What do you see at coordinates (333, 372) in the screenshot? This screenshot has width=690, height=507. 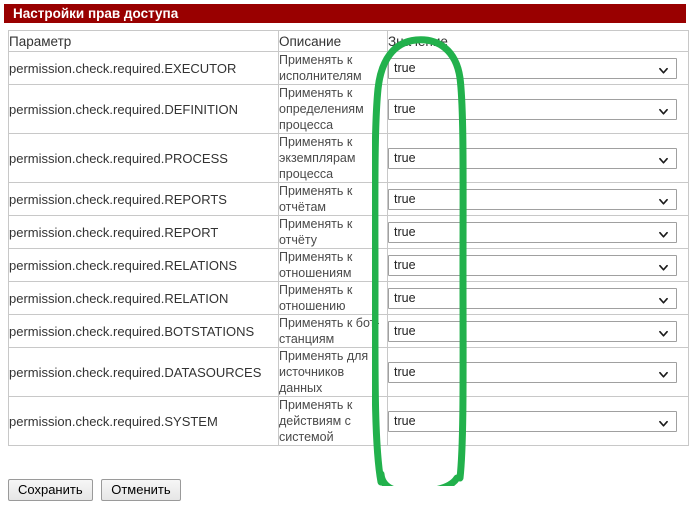 I see `parameter-description-cell: Применять для источников данных` at bounding box center [333, 372].